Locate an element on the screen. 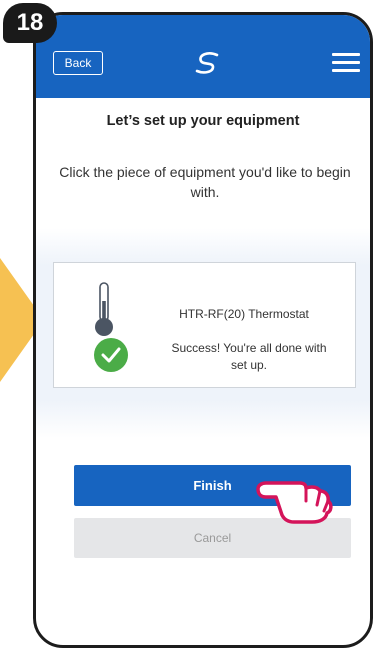  equipment-name: HTR-RF(20) Thermostat is located at coordinates (244, 314).